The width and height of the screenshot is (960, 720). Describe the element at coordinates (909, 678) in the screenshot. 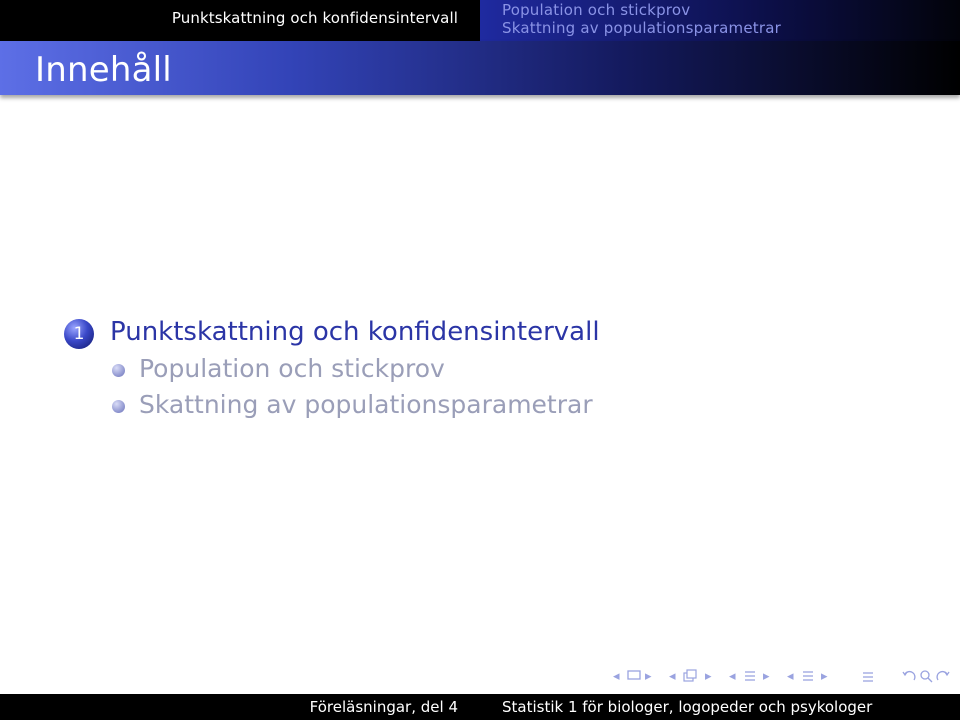

I see `back-icon` at that location.